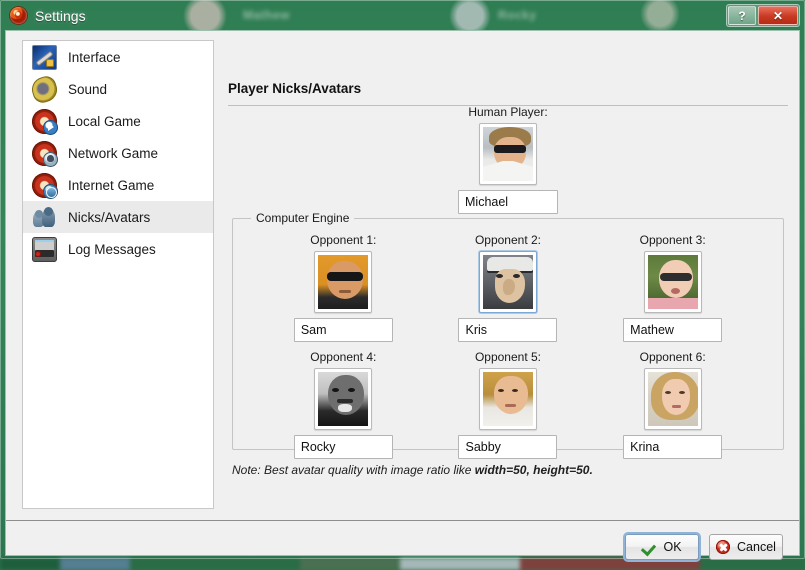 This screenshot has width=805, height=570. I want to click on opponent-3: Opponent 3:, so click(672, 287).